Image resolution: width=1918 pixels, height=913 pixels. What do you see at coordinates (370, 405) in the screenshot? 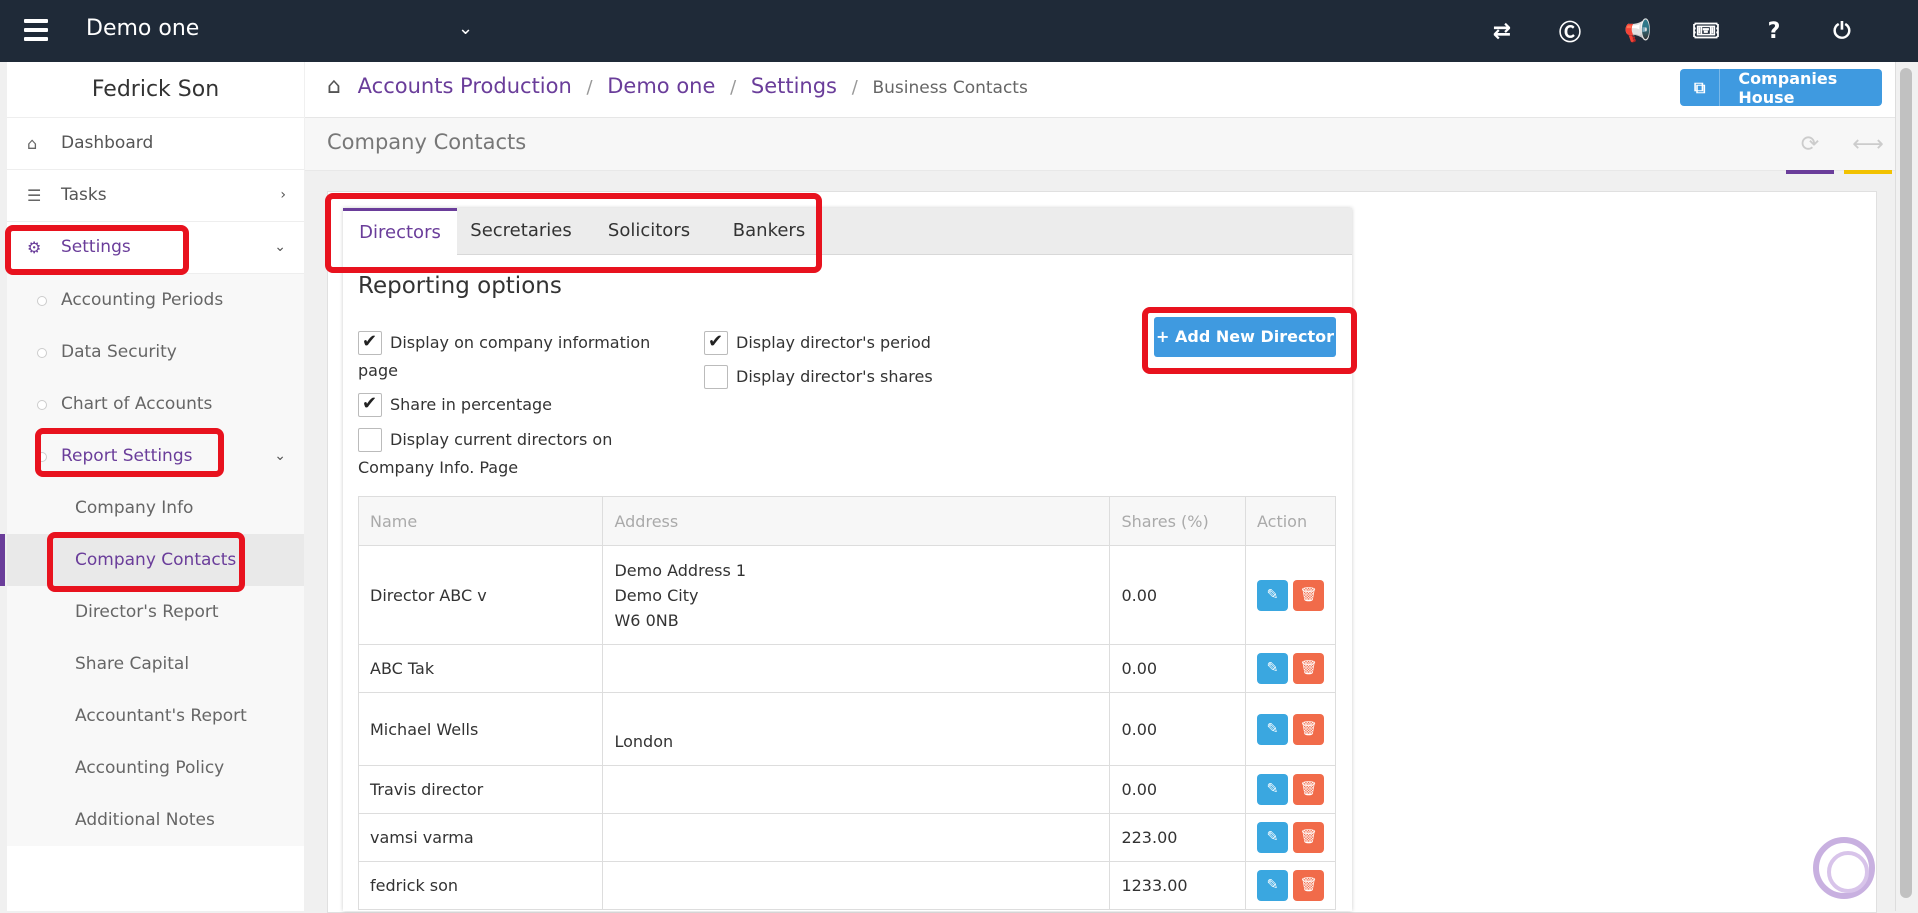
I see `share-in-percentage-checkbox` at bounding box center [370, 405].